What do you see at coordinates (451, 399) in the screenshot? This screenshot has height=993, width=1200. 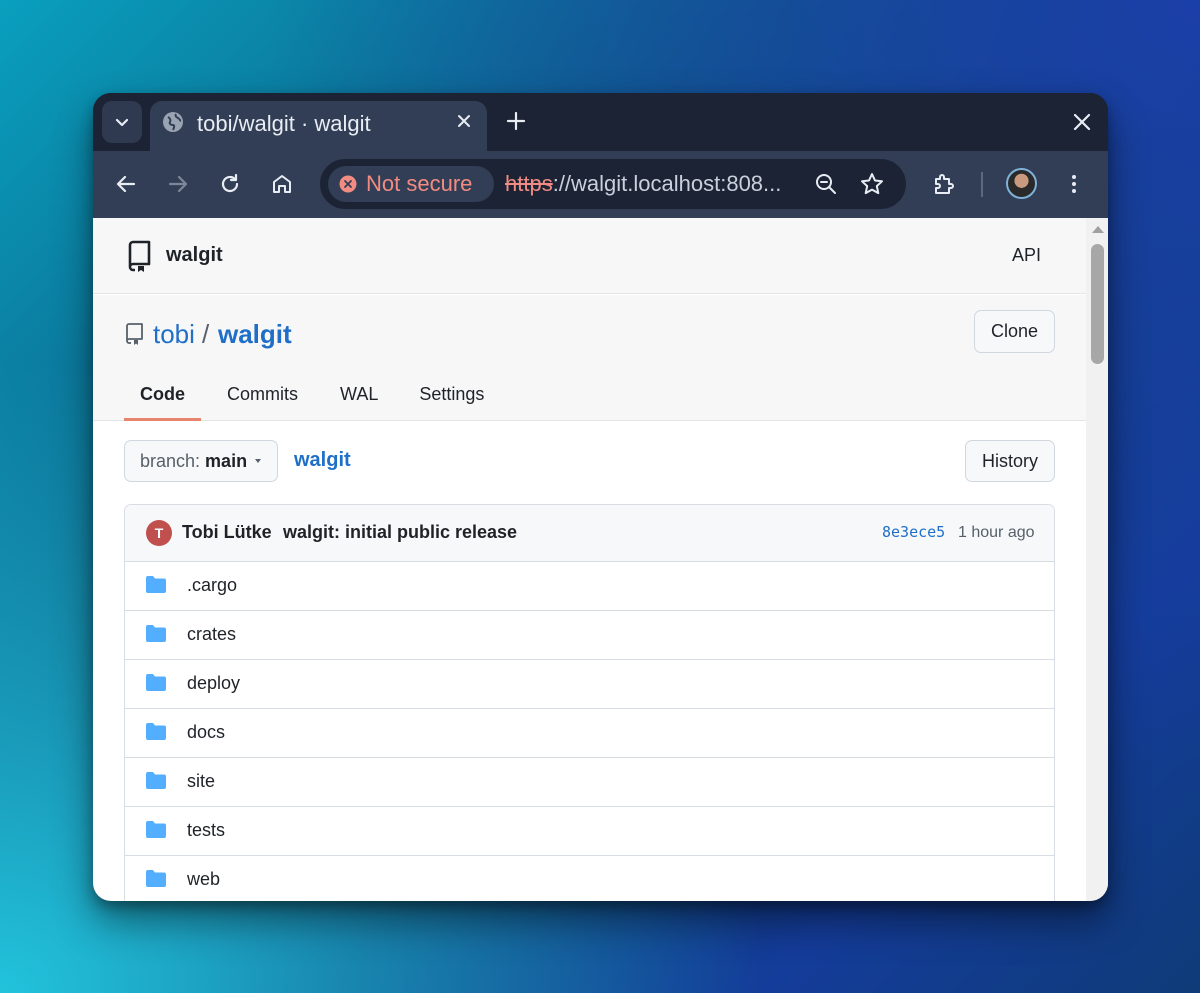 I see `tab-settings: Settings` at bounding box center [451, 399].